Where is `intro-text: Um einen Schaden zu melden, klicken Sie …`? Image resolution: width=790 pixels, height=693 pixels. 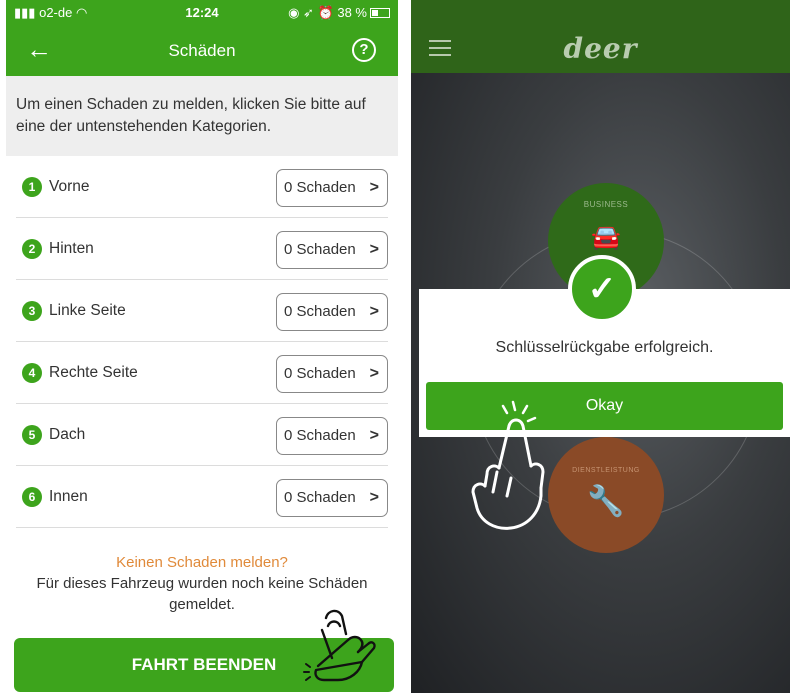 intro-text: Um einen Schaden zu melden, klicken Sie … is located at coordinates (202, 116).